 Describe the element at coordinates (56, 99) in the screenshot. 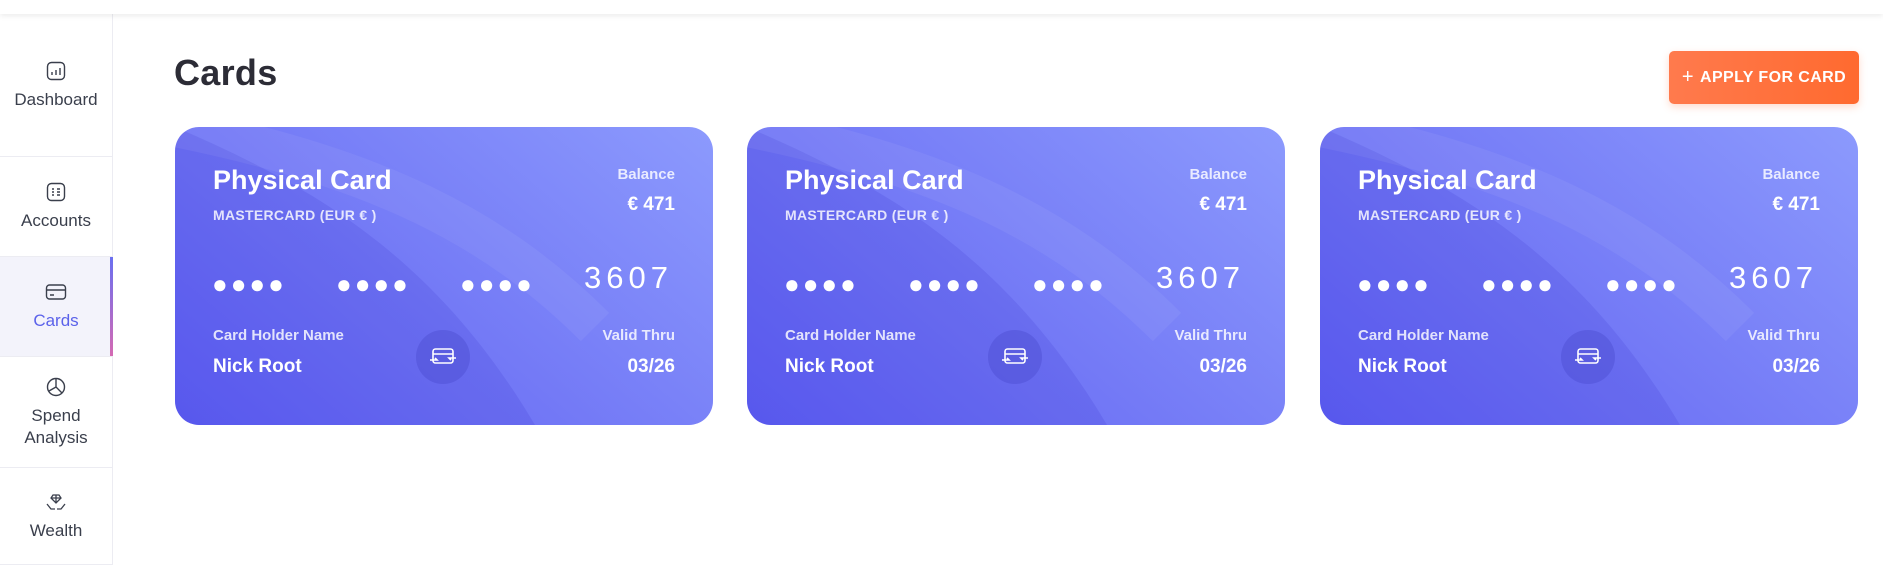

I see `sidebar-item-label: Dashboard` at that location.